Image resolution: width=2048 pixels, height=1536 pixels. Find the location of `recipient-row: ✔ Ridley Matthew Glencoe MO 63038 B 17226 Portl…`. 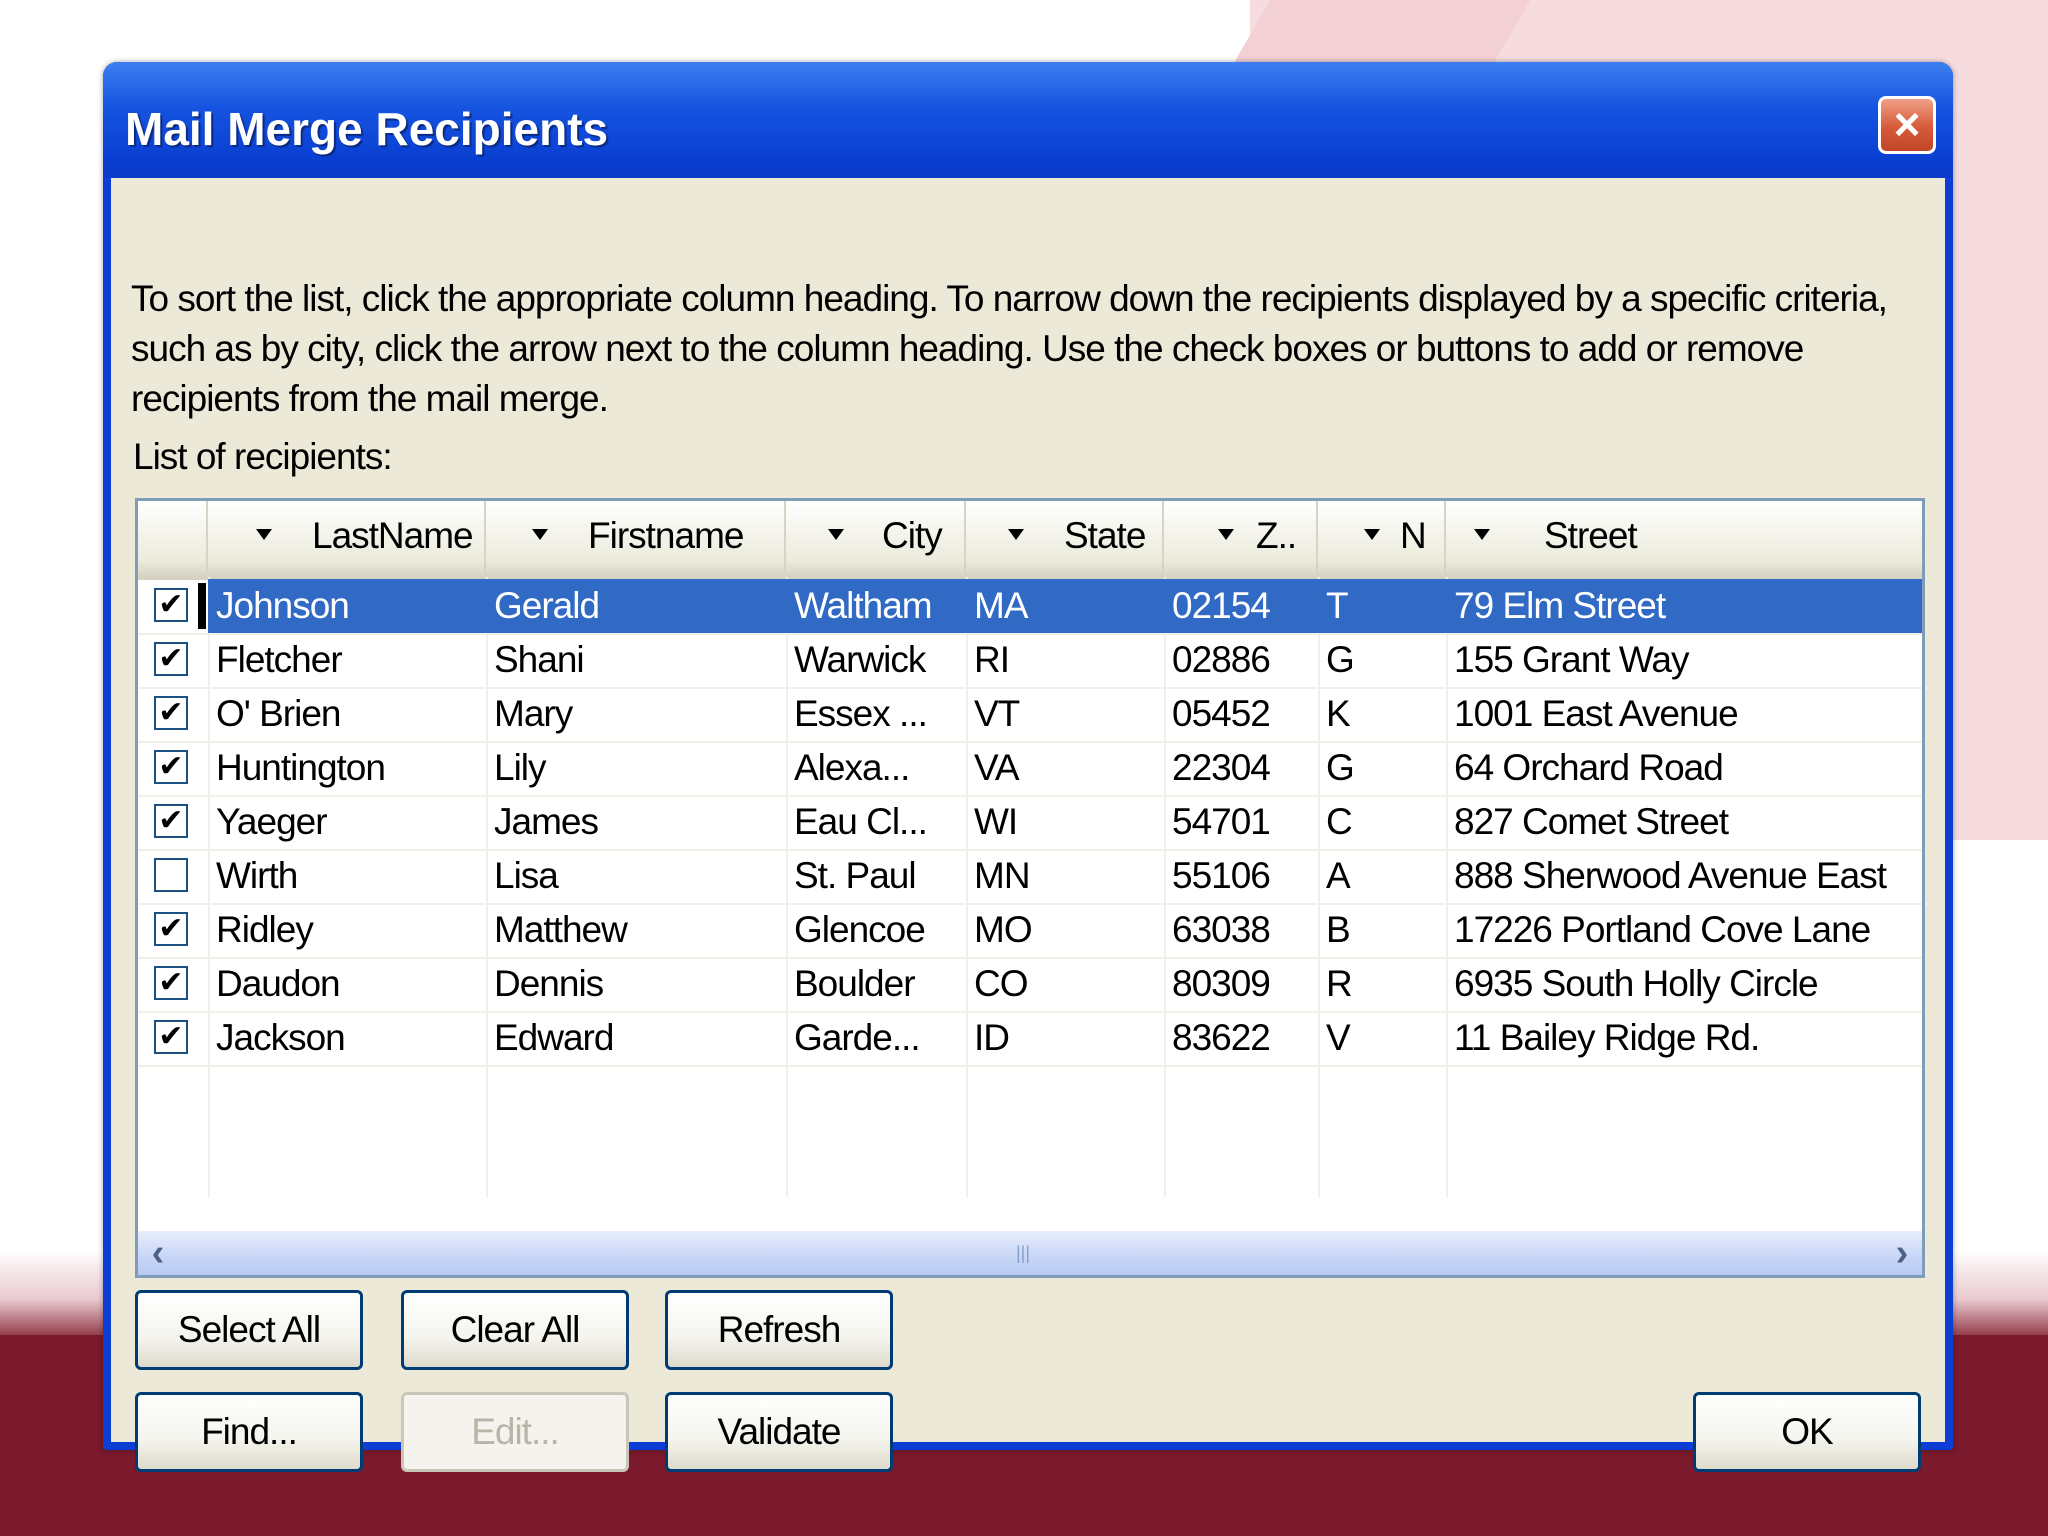

recipient-row: ✔ Ridley Matthew Glencoe MO 63038 B 17226 Portl… is located at coordinates (1030, 931).